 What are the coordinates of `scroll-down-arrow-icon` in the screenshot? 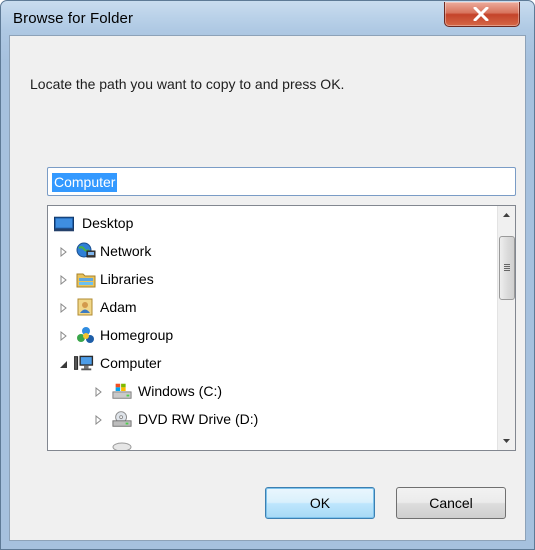 It's located at (506, 441).